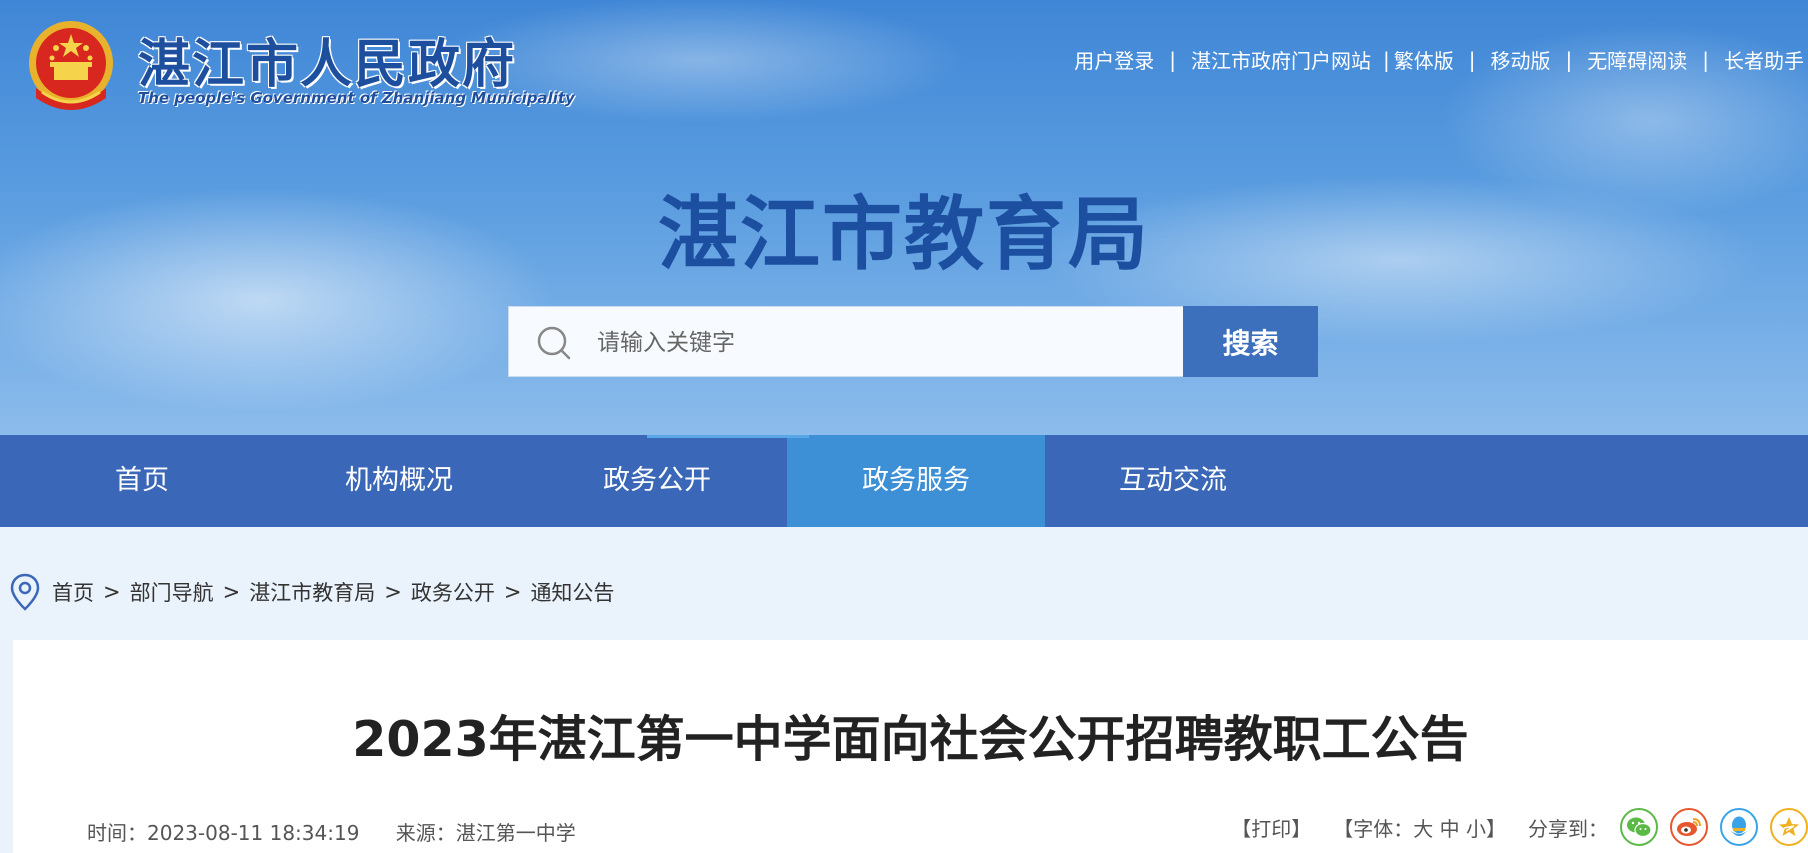 The height and width of the screenshot is (853, 1808). I want to click on department-title: 湛江市教育局, so click(904, 234).